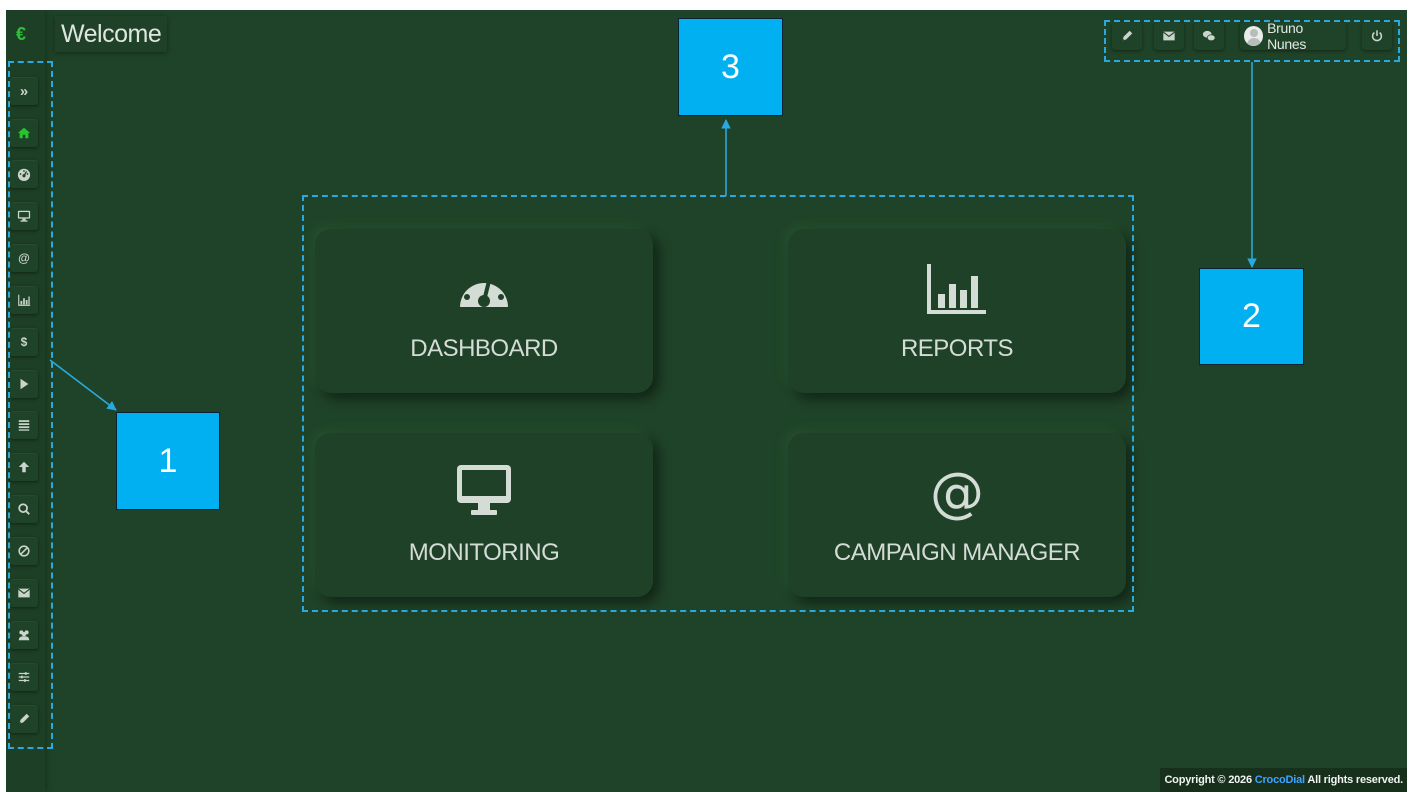  I want to click on footer-brand-link: CrocoDial, so click(1280, 780).